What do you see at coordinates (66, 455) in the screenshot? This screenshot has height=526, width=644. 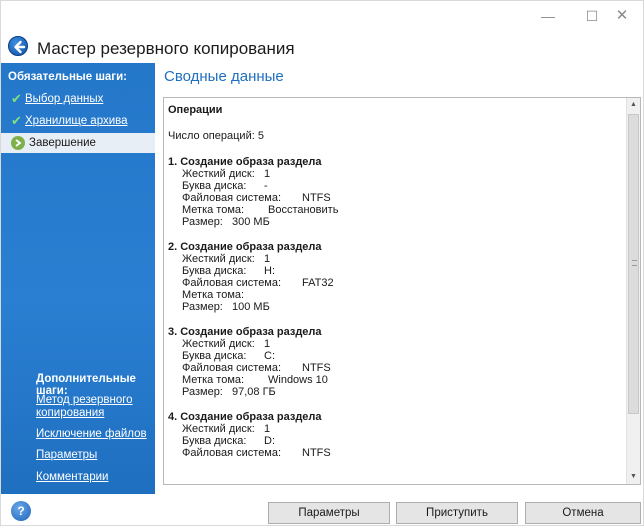 I see `sidebar-link-parameters: Параметры` at bounding box center [66, 455].